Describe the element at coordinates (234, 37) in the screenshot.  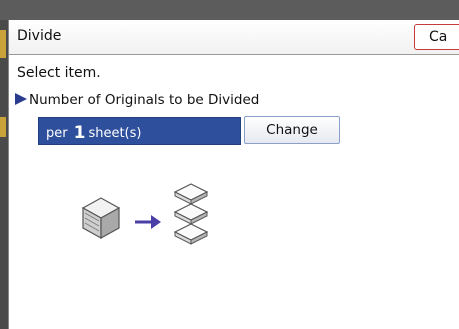
I see `dialog-title-bar: Divide Ca` at that location.